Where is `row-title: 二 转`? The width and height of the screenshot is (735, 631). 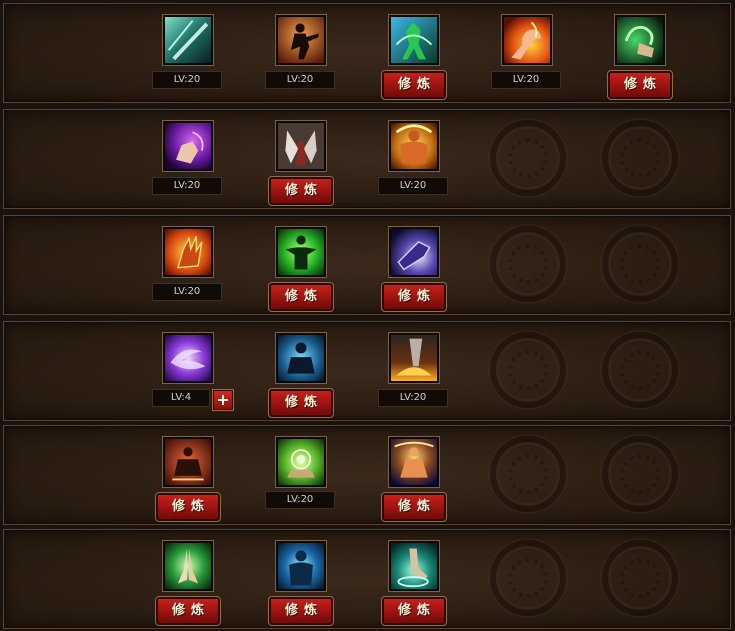 row-title: 二 转 is located at coordinates (83, 266).